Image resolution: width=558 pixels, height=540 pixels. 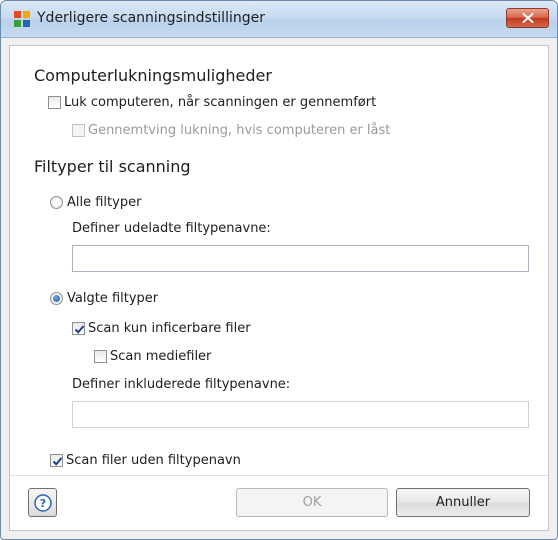 What do you see at coordinates (153, 75) in the screenshot?
I see `shutdown-section-heading: Computerlukningsmuligheder` at bounding box center [153, 75].